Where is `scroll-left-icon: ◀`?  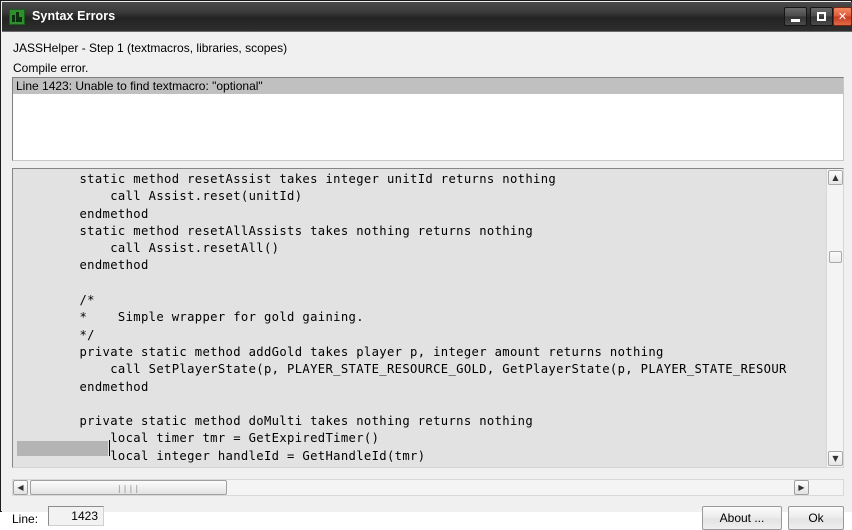
scroll-left-icon: ◀ is located at coordinates (20, 487).